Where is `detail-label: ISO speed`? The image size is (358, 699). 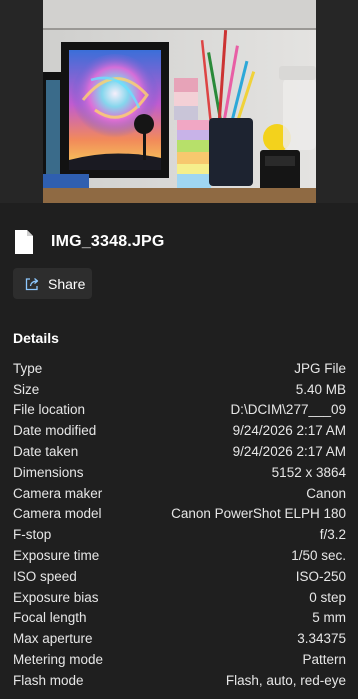 detail-label: ISO speed is located at coordinates (45, 576).